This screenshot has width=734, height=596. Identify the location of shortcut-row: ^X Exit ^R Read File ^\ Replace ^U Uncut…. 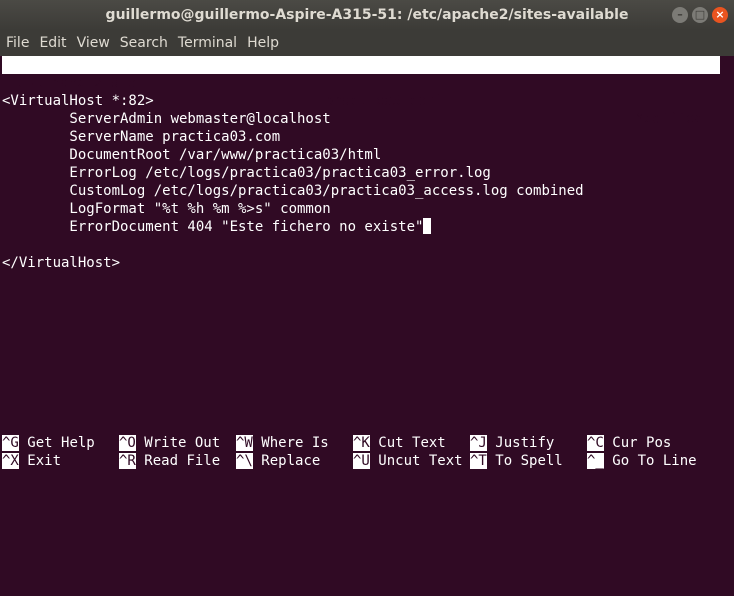
(349, 461).